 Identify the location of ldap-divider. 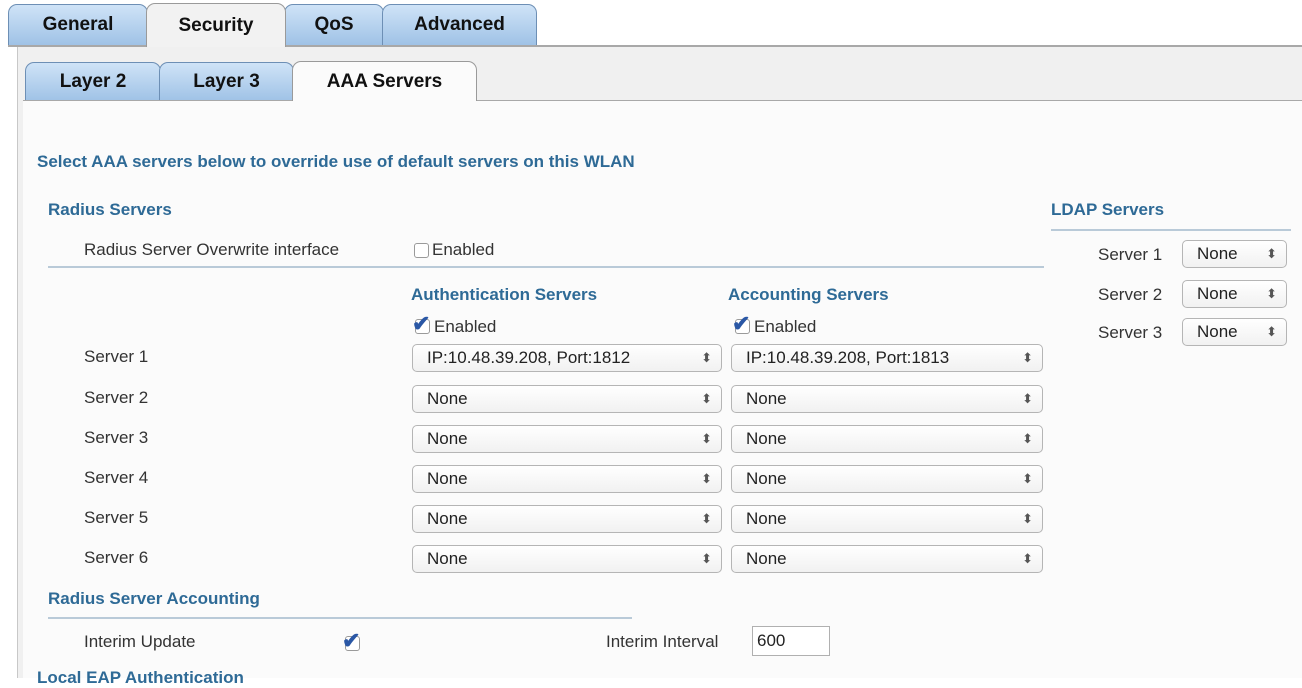
(1171, 230).